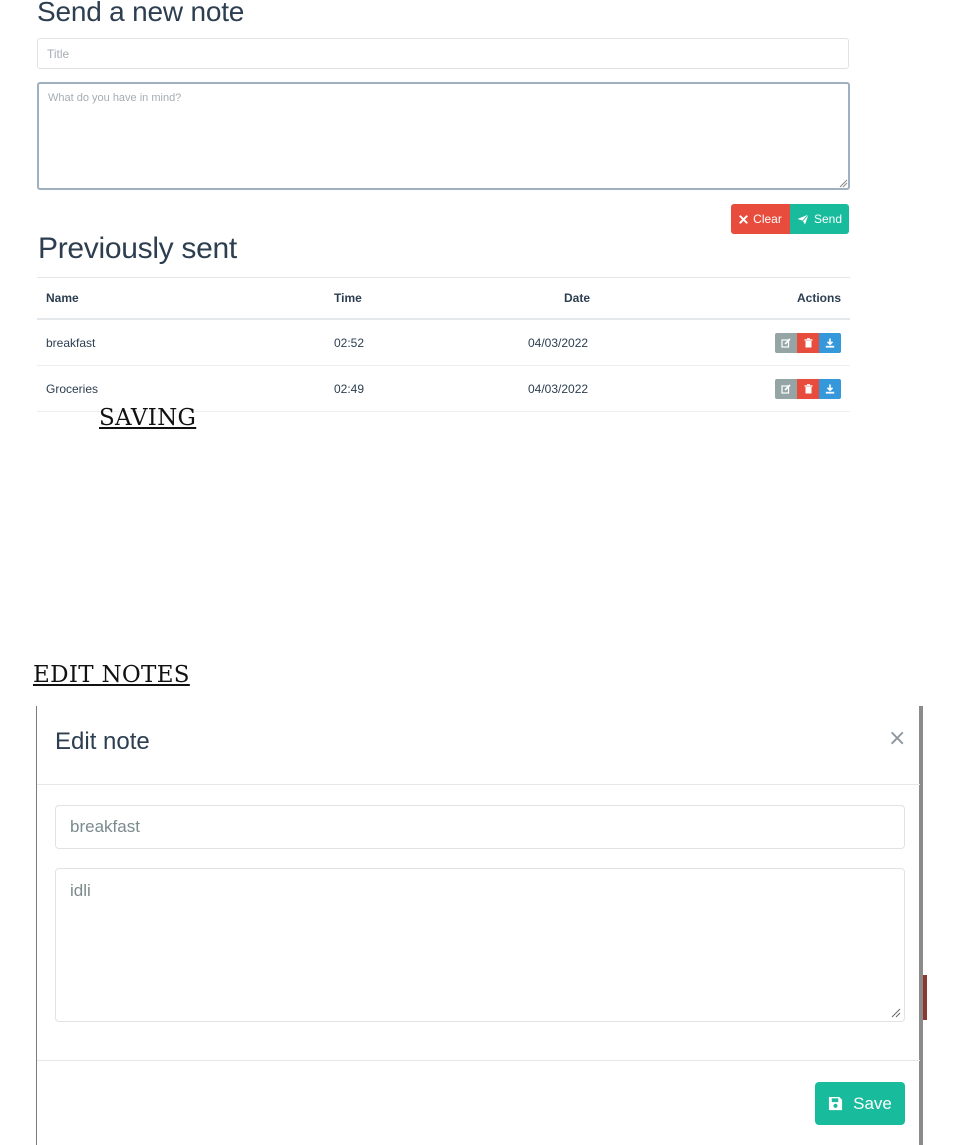  What do you see at coordinates (767, 219) in the screenshot?
I see `clear-label: Clear` at bounding box center [767, 219].